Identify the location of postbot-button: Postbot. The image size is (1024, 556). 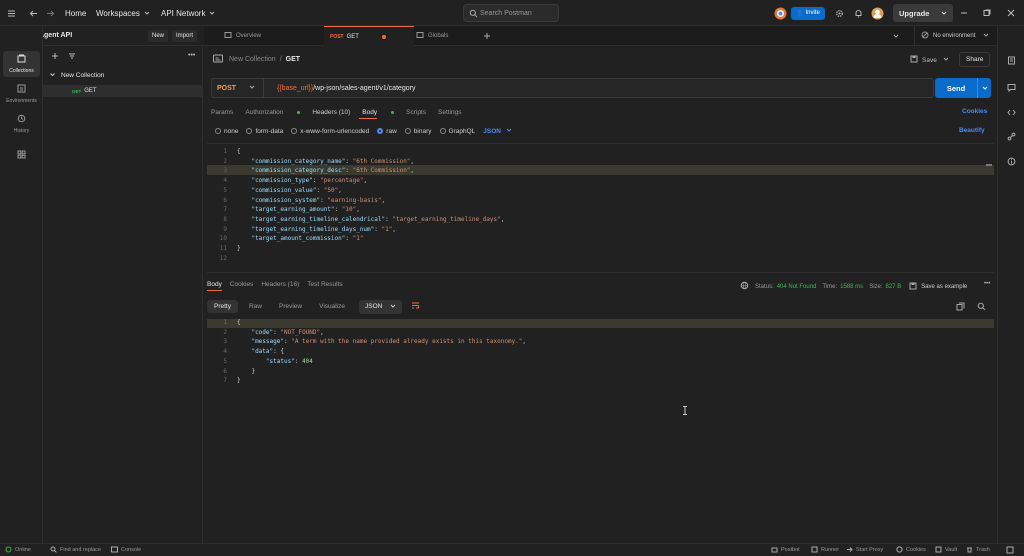
(785, 550).